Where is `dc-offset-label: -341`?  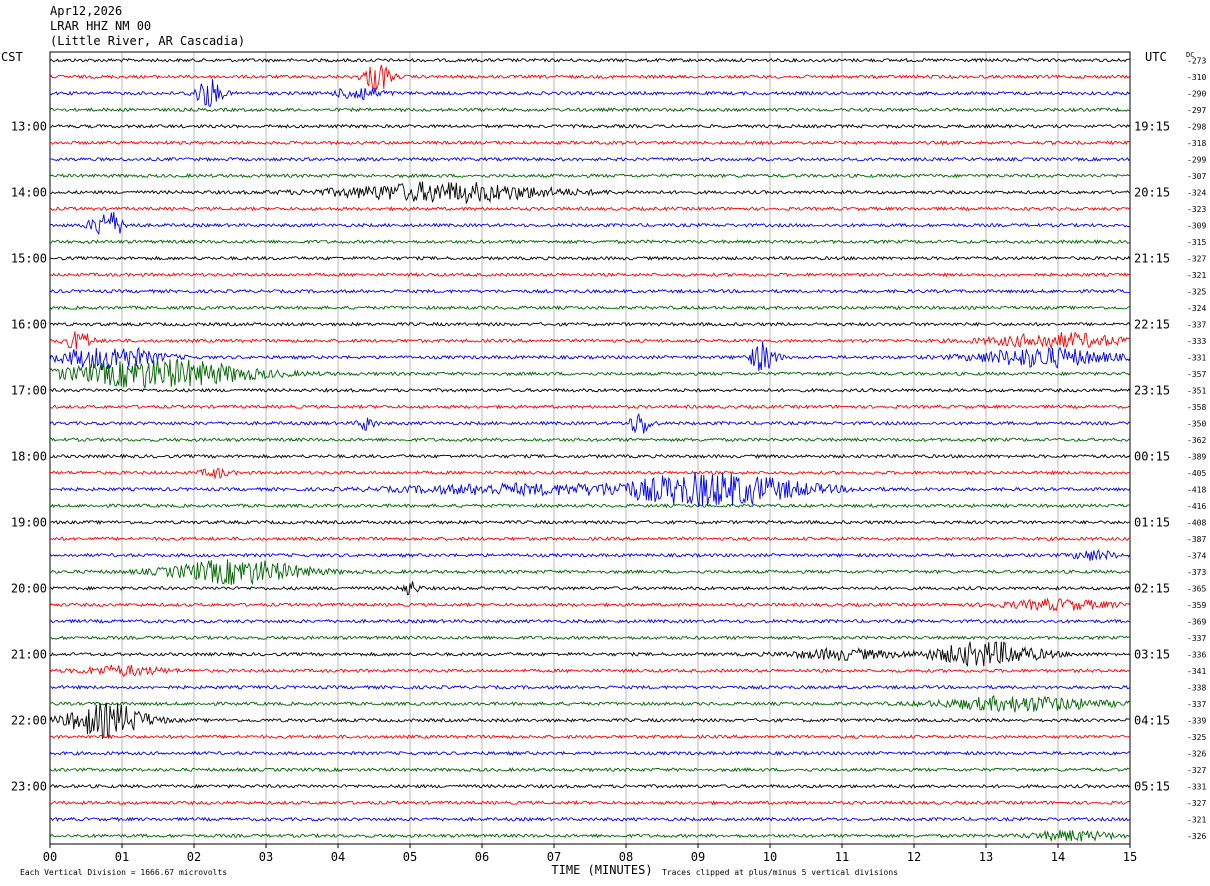
dc-offset-label: -341 is located at coordinates (1196, 671).